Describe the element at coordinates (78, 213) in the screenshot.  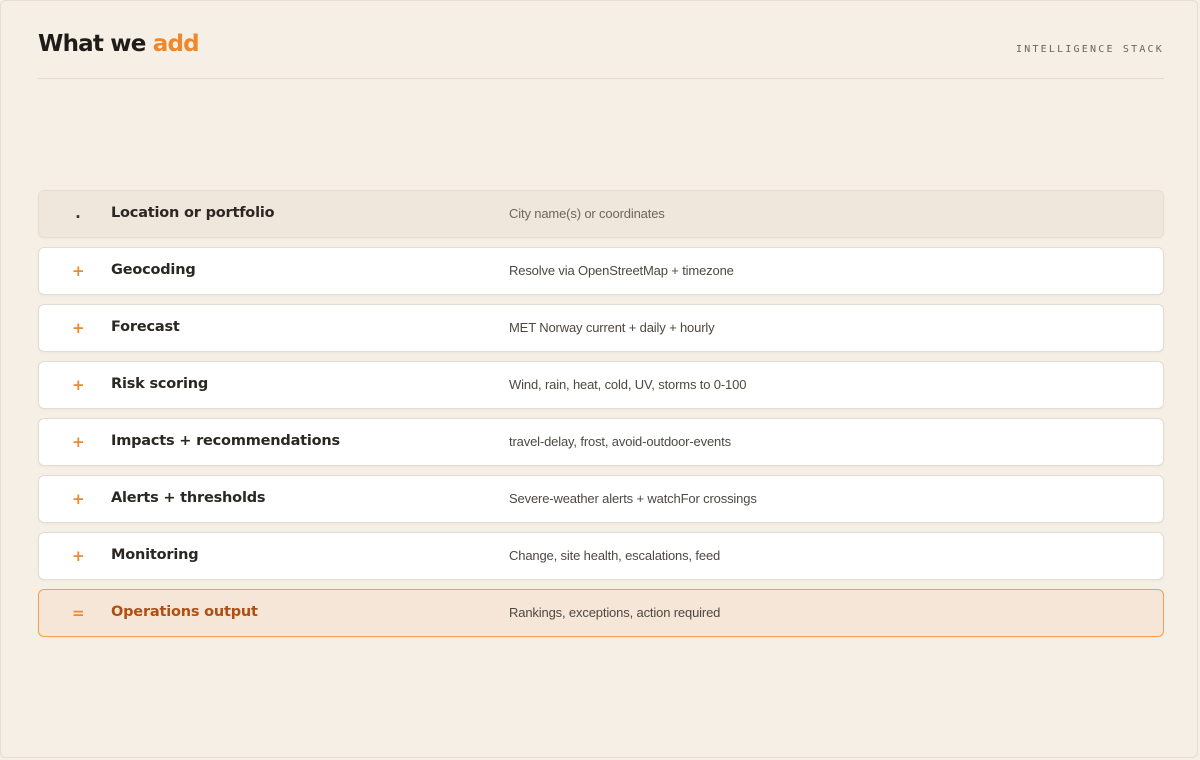
I see `row-marker: .` at that location.